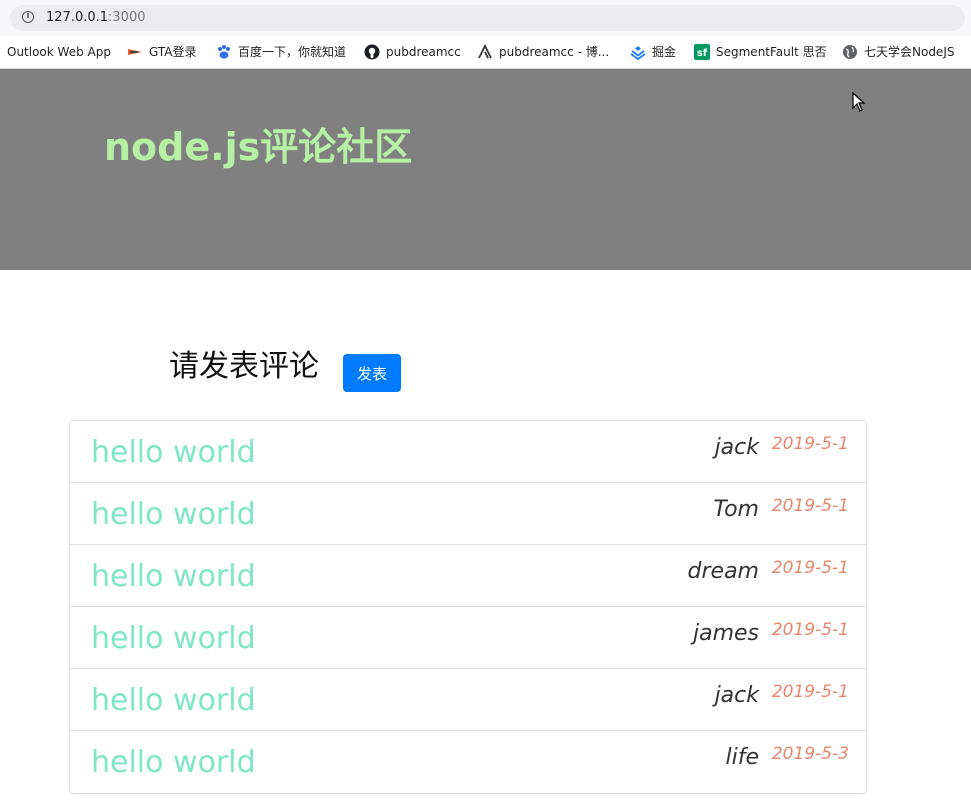  I want to click on mouse-cursor-icon, so click(859, 102).